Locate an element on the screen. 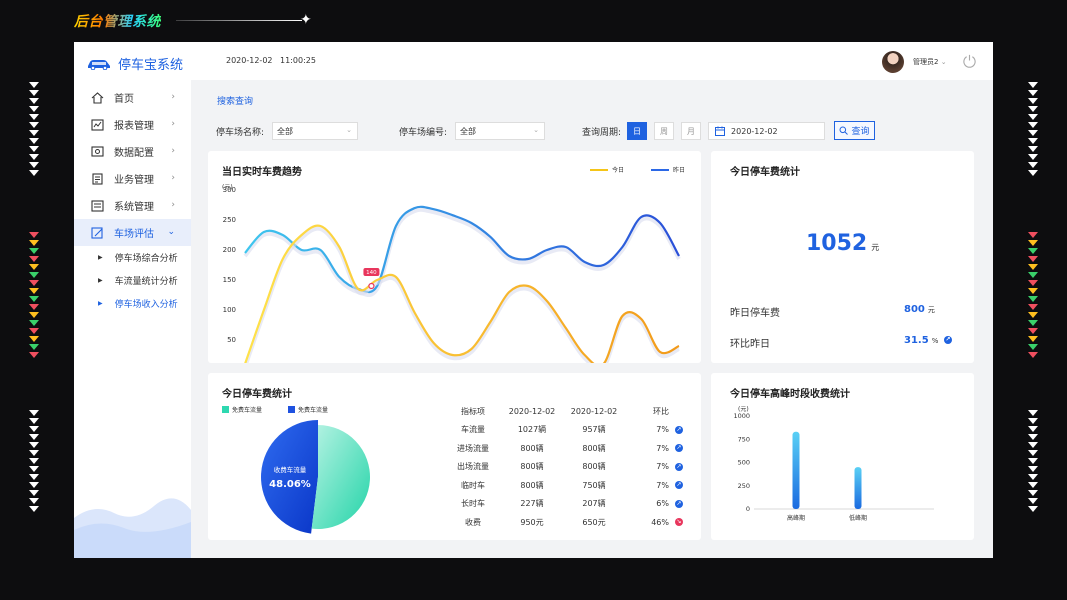  sidebar-subitem-income-analysis: ▶ 停车场收入分析 is located at coordinates (132, 303).